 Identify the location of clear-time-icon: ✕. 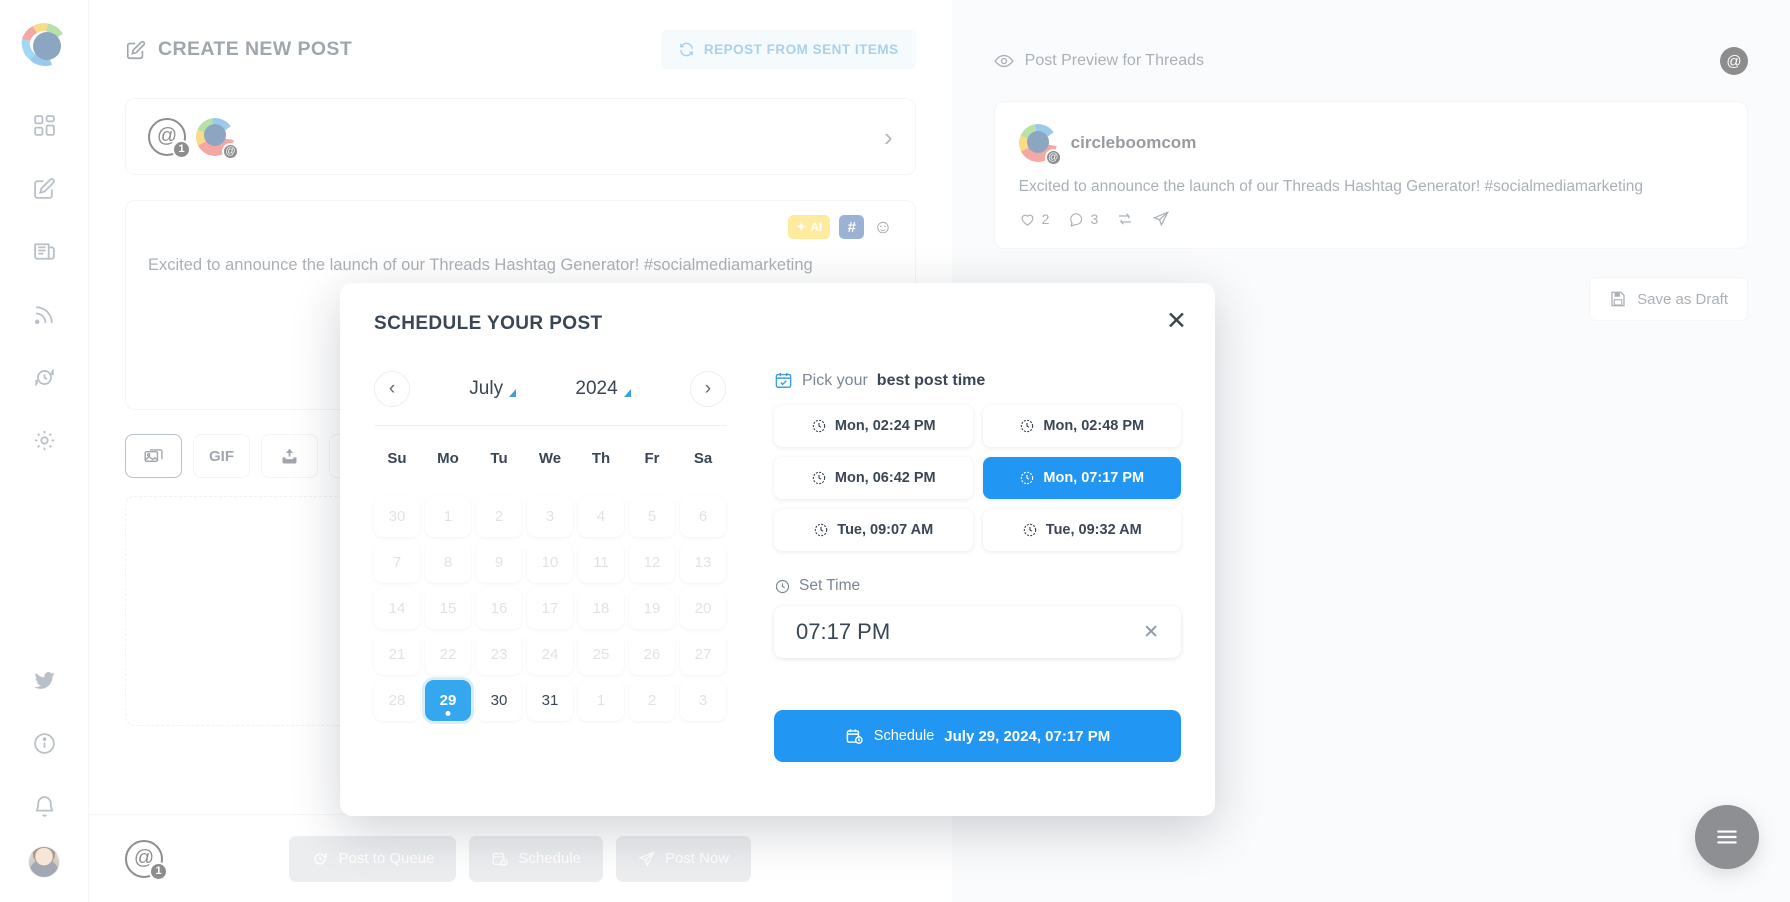
(1151, 632).